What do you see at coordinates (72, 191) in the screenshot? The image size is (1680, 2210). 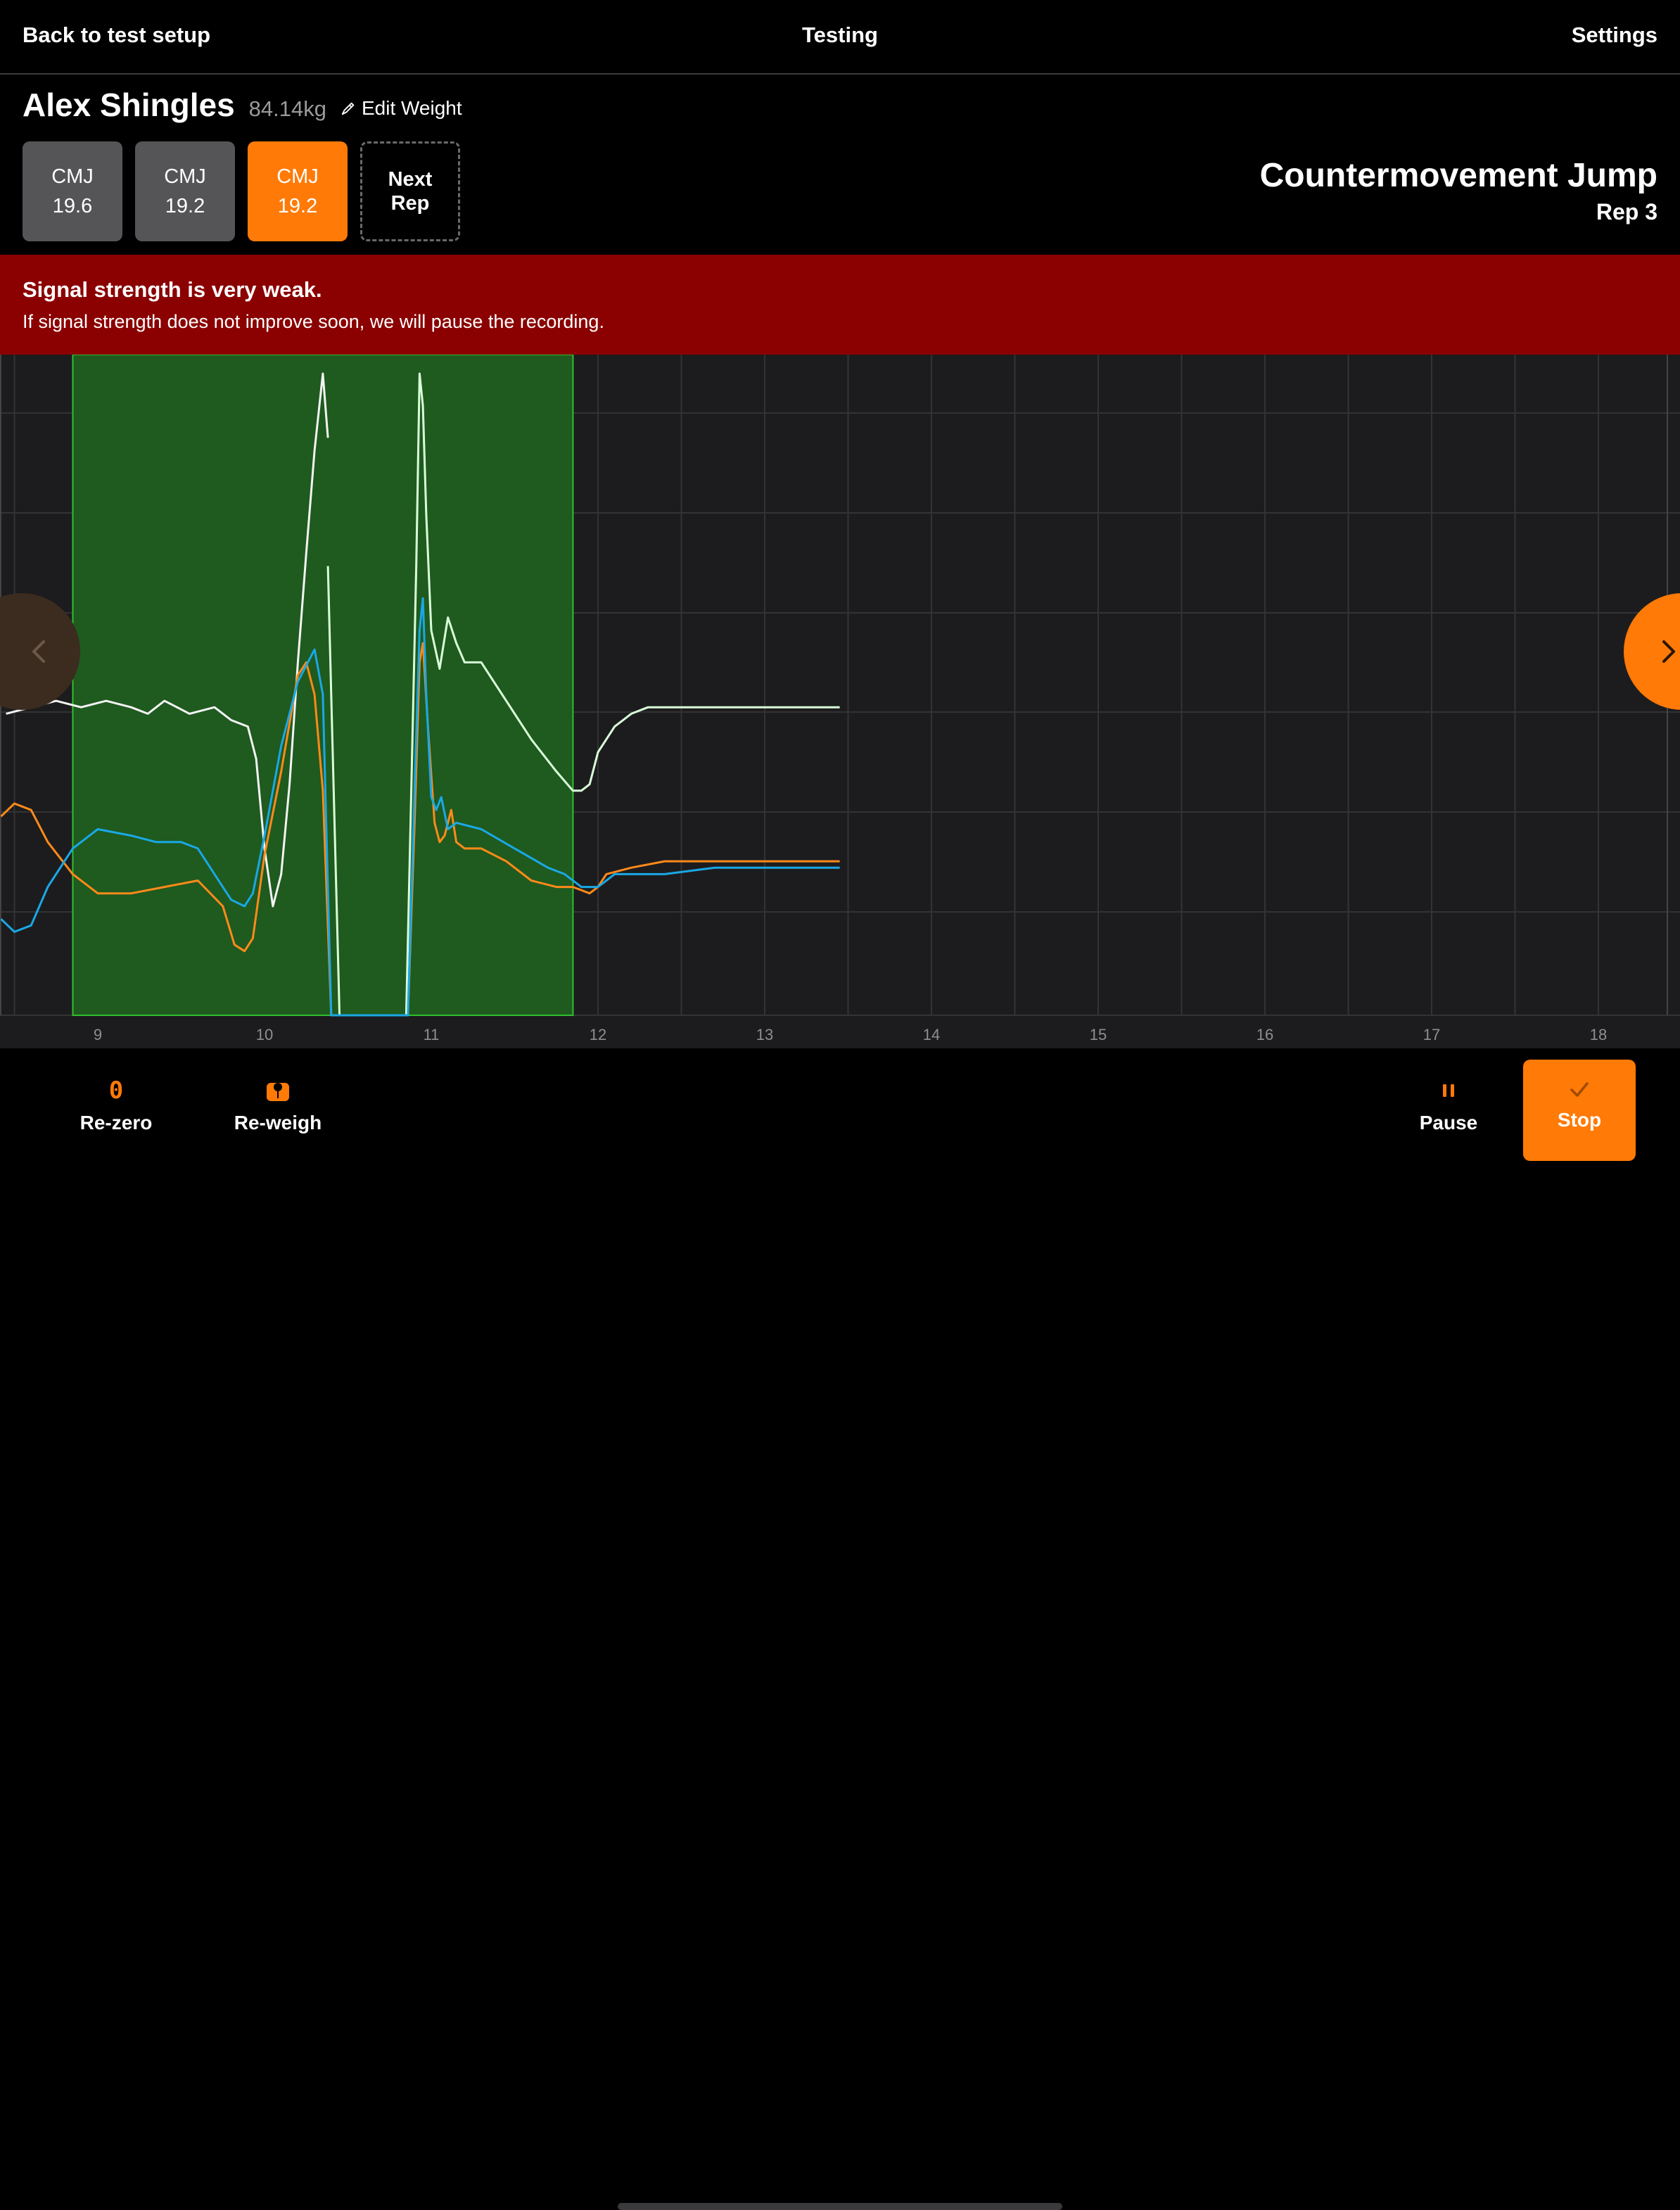 I see `rep-tile-1: CMJ 19.6` at bounding box center [72, 191].